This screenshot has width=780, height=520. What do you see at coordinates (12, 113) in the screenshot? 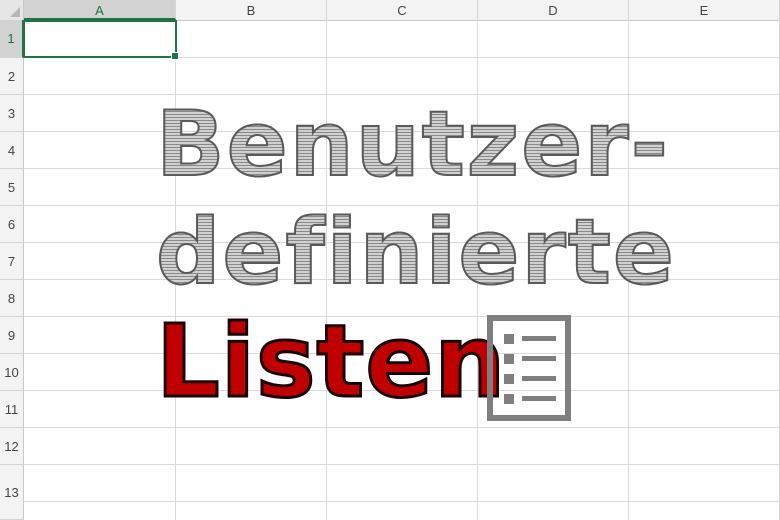
I see `row-header-3: 3` at bounding box center [12, 113].